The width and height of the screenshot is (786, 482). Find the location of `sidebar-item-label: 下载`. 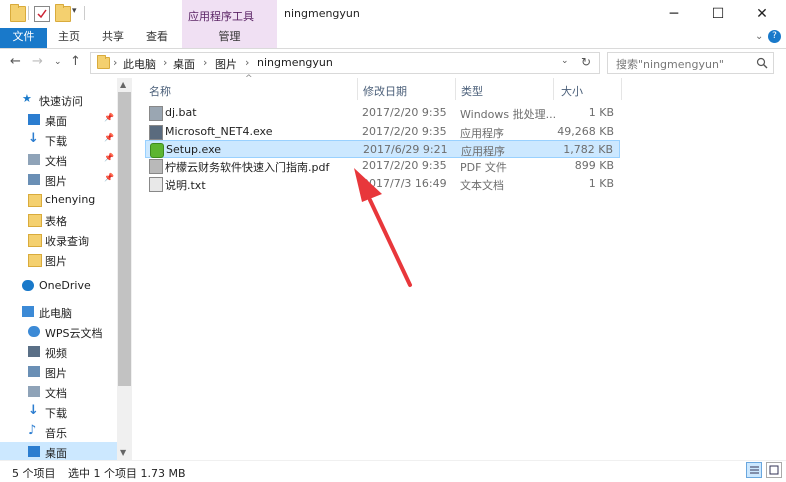

sidebar-item-label: 下载 is located at coordinates (56, 413).